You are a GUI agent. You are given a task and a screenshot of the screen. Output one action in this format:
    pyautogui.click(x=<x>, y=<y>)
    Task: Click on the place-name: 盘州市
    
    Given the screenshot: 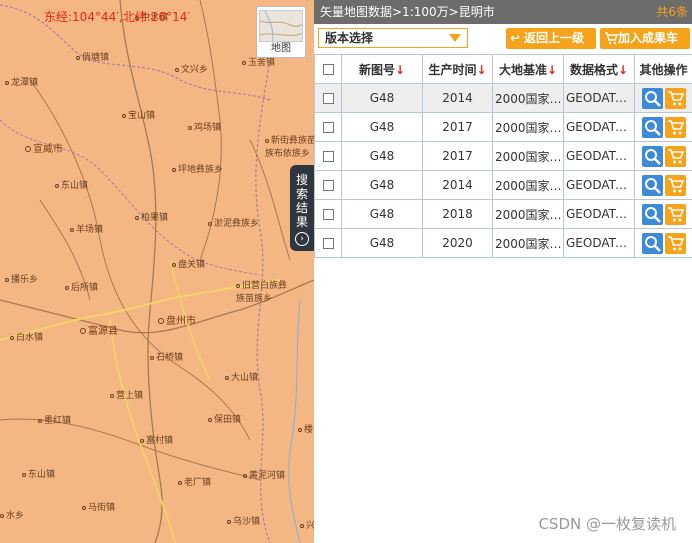 What is the action you would take?
    pyautogui.click(x=181, y=321)
    